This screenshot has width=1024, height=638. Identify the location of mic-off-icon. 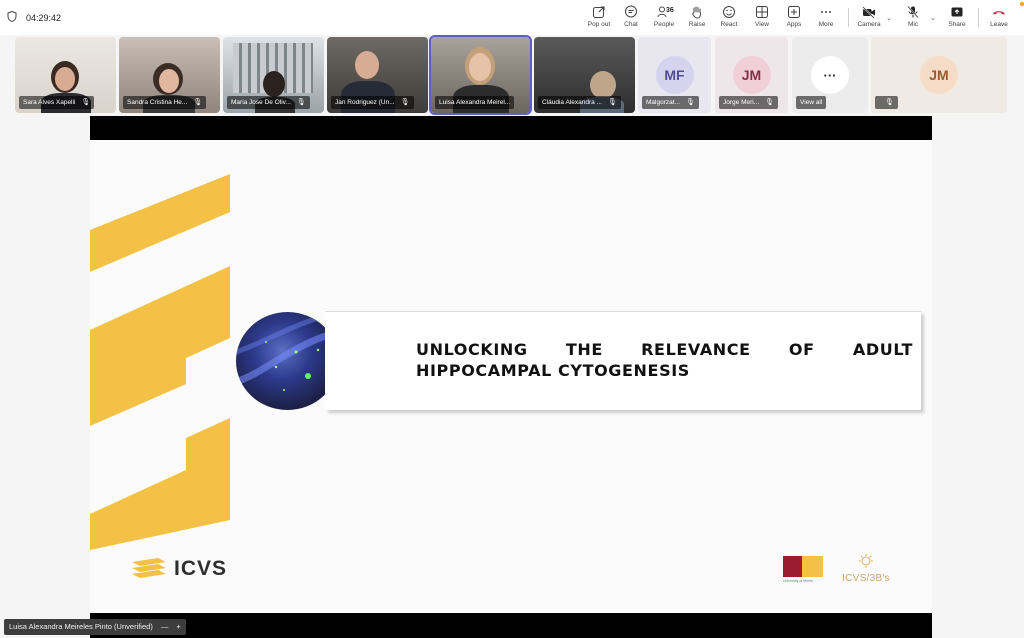
(913, 12).